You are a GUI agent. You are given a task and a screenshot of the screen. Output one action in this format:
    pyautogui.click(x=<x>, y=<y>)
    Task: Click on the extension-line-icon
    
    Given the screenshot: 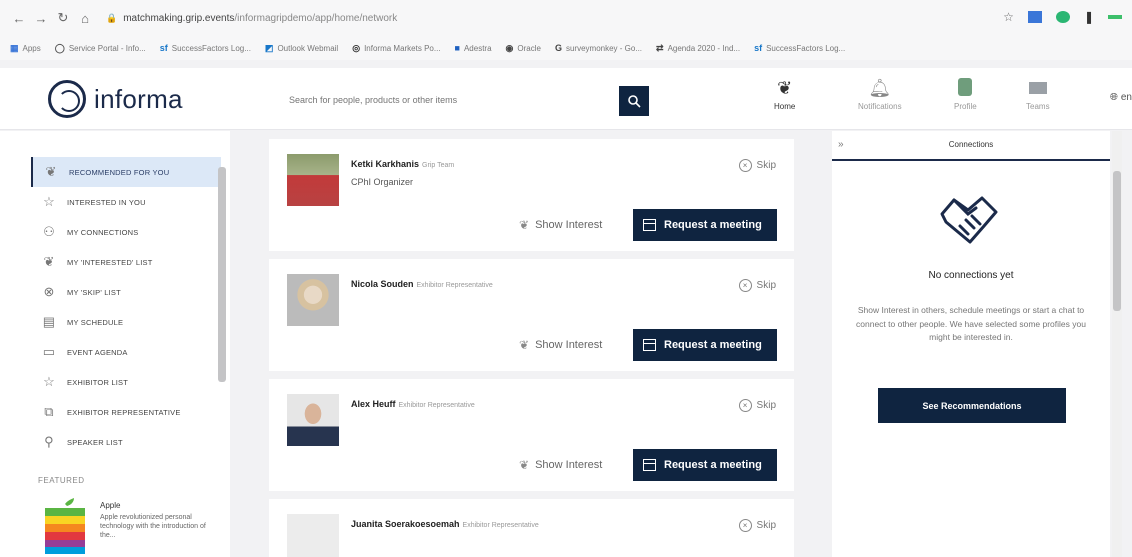 What is the action you would take?
    pyautogui.click(x=1115, y=17)
    